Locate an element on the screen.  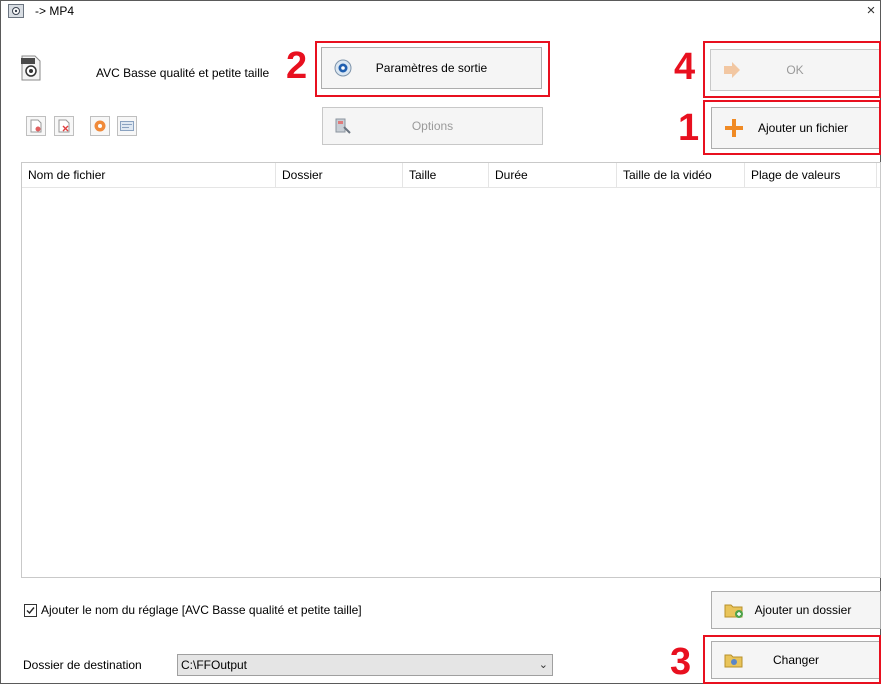
media-info-button is located at coordinates (127, 126).